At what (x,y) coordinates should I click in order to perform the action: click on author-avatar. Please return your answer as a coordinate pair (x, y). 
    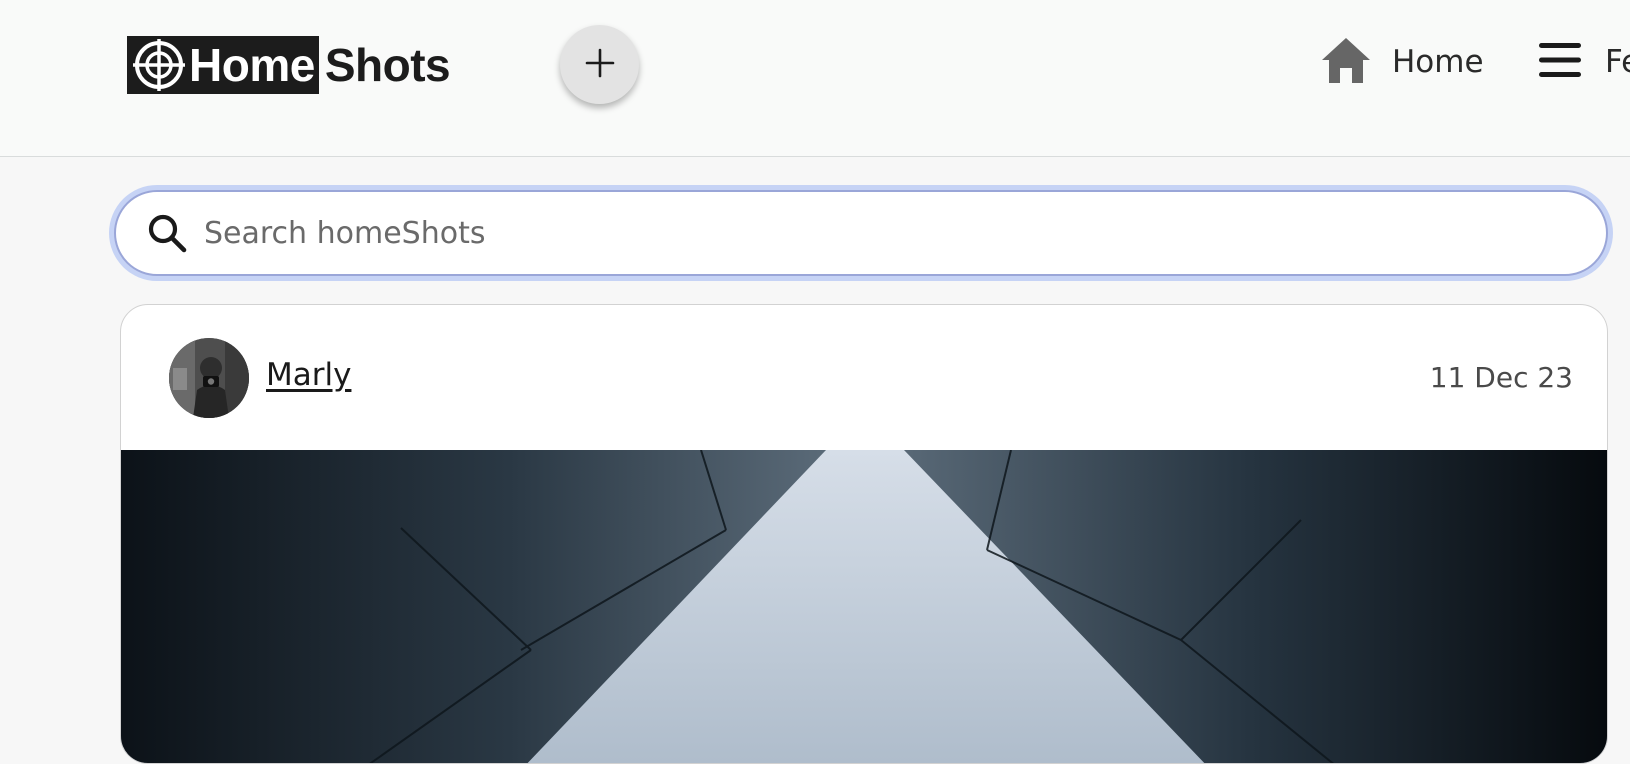
    Looking at the image, I should click on (209, 378).